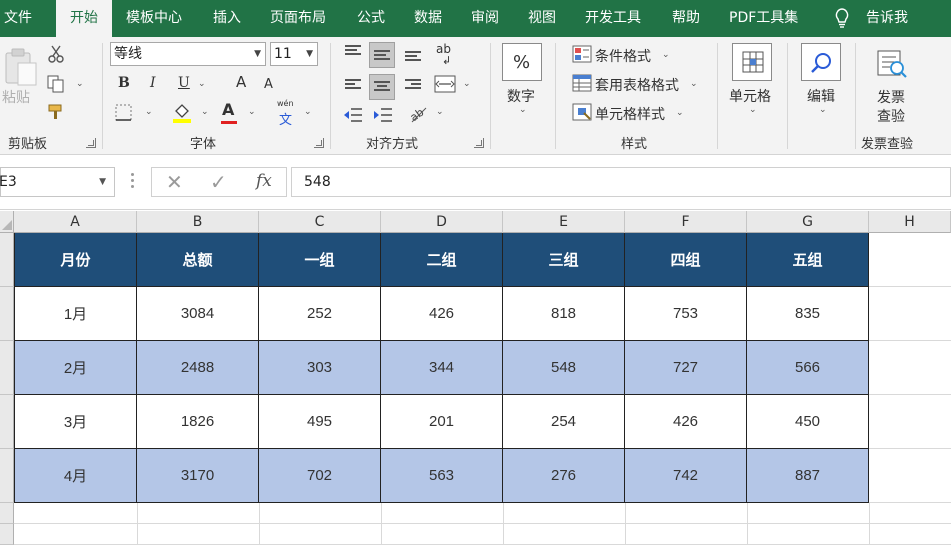 The image size is (951, 545). Describe the element at coordinates (80, 84) in the screenshot. I see `copy-dropdown-chevron-icon: ⌄` at that location.